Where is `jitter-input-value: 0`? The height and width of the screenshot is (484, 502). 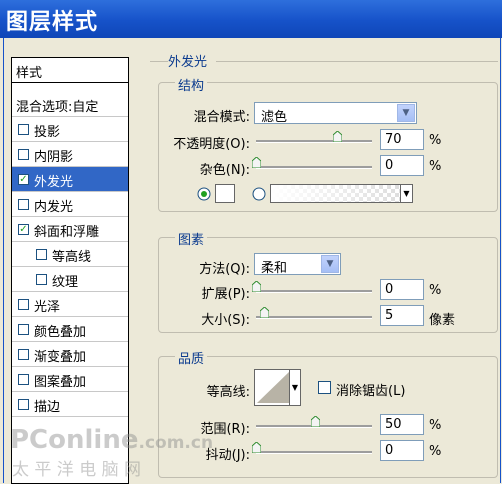 jitter-input-value: 0 is located at coordinates (389, 450).